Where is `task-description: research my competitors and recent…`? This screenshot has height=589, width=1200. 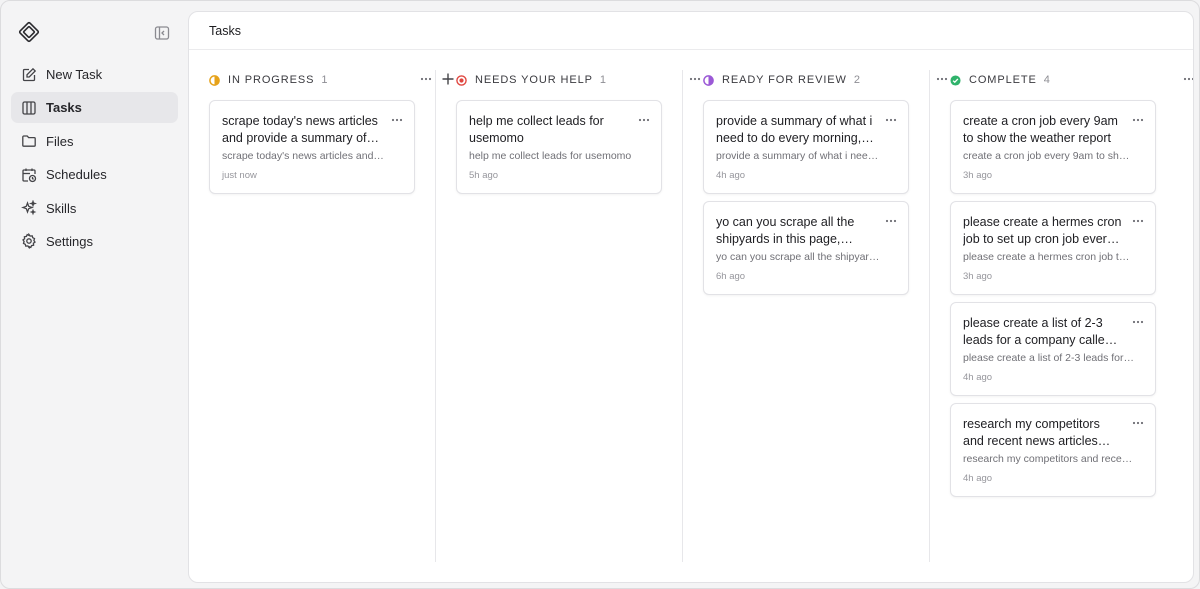 task-description: research my competitors and recent… is located at coordinates (1049, 459).